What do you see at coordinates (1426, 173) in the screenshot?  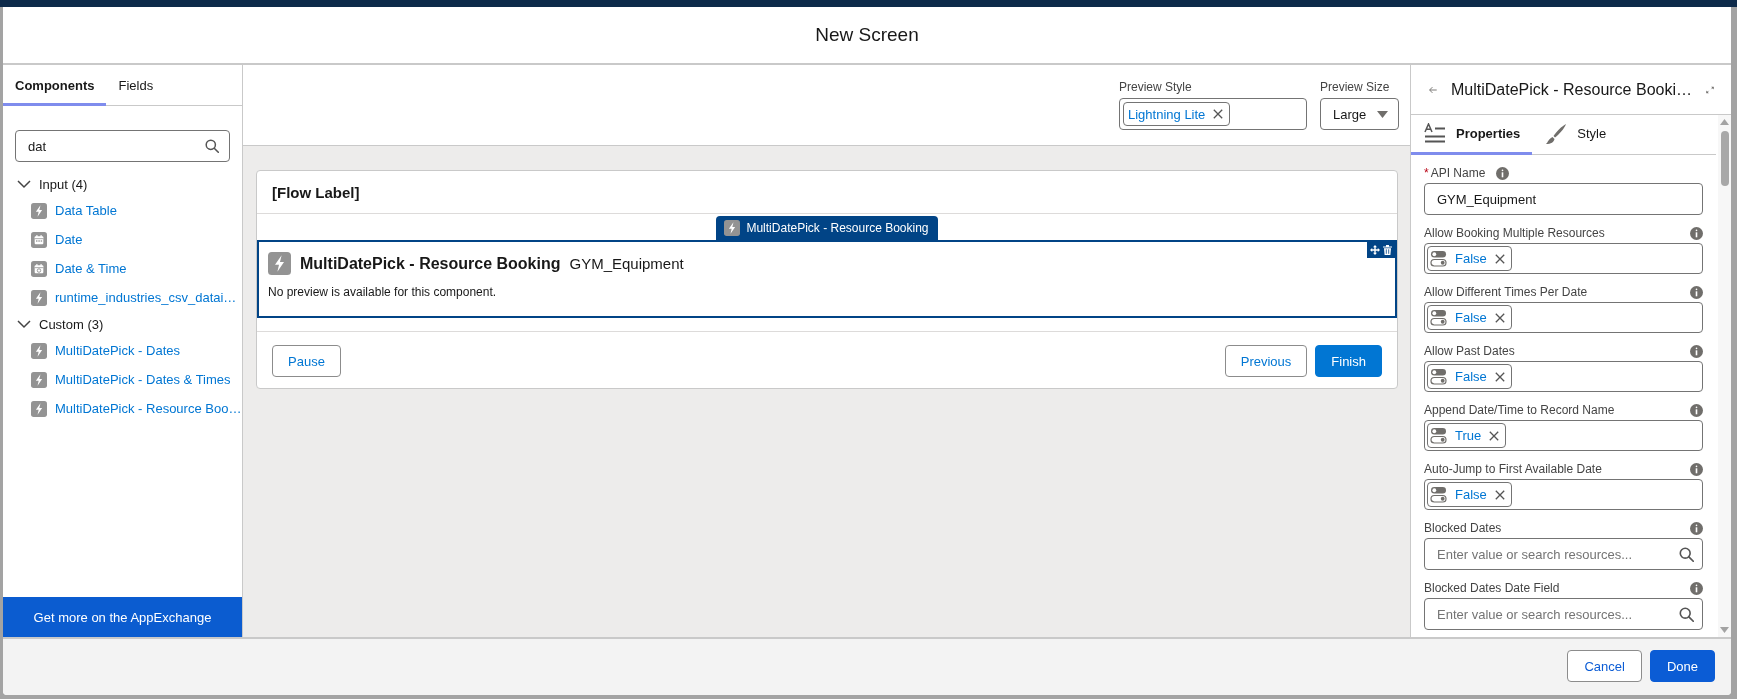 I see `required-mark: *` at bounding box center [1426, 173].